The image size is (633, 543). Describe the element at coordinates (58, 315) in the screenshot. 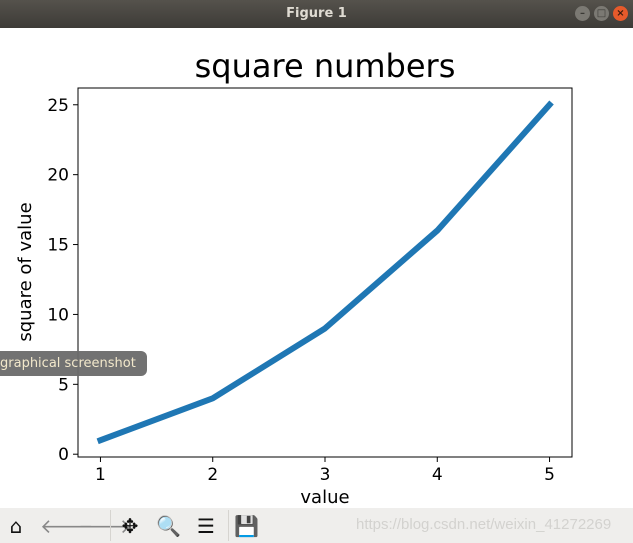

I see `y-tick-label: 10` at that location.